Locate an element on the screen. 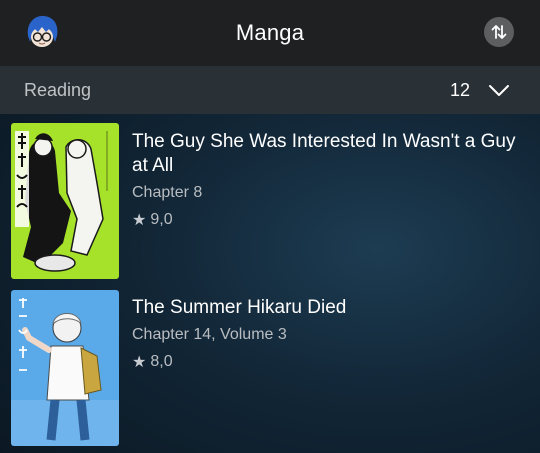 The width and height of the screenshot is (540, 453). chapter-progress: Chapter 14, Volume 3 is located at coordinates (209, 334).